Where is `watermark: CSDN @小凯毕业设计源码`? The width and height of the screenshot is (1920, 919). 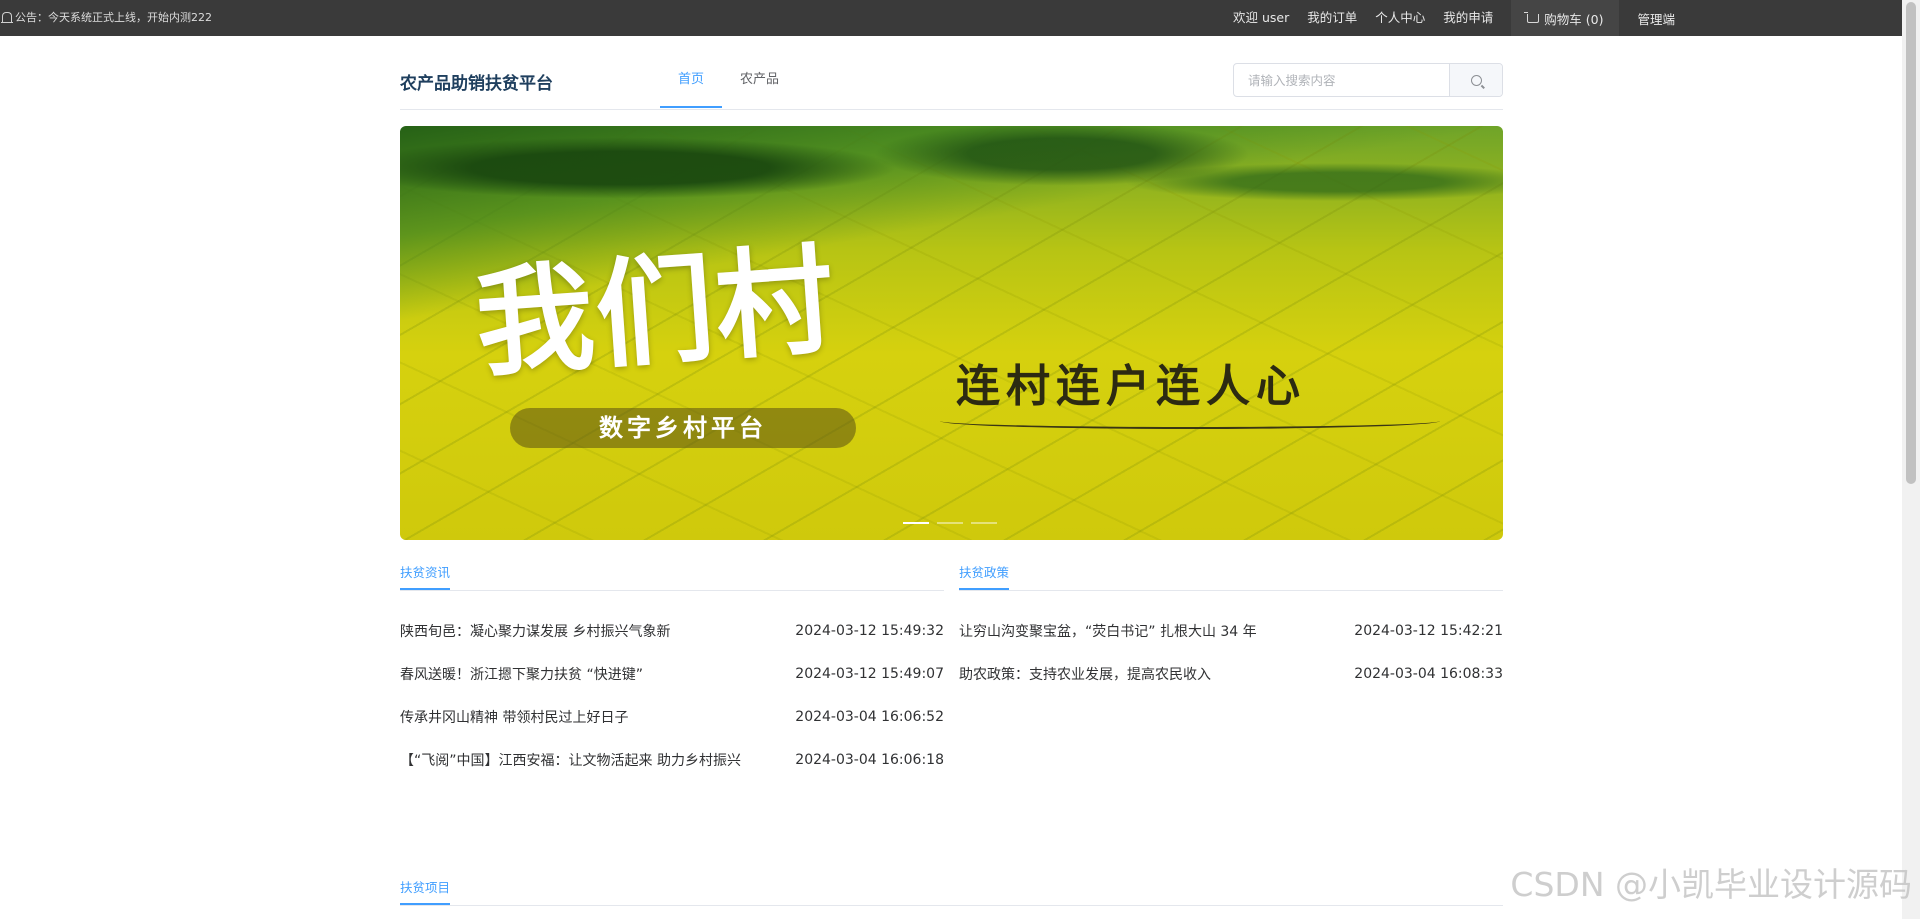 watermark: CSDN @小凯毕业设计源码 is located at coordinates (1711, 884).